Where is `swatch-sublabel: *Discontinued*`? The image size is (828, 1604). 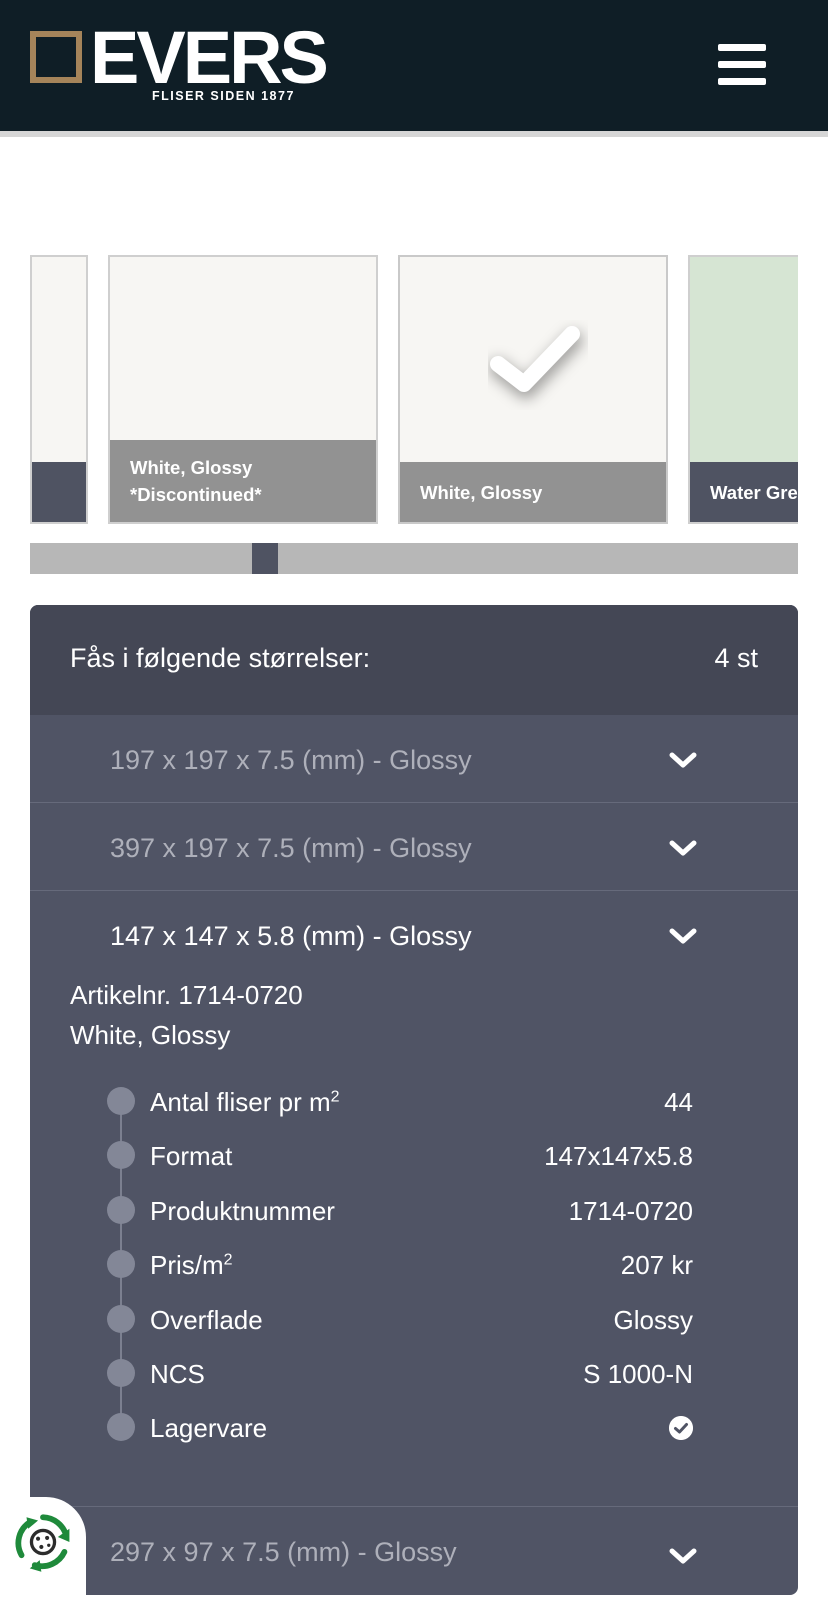 swatch-sublabel: *Discontinued* is located at coordinates (196, 494).